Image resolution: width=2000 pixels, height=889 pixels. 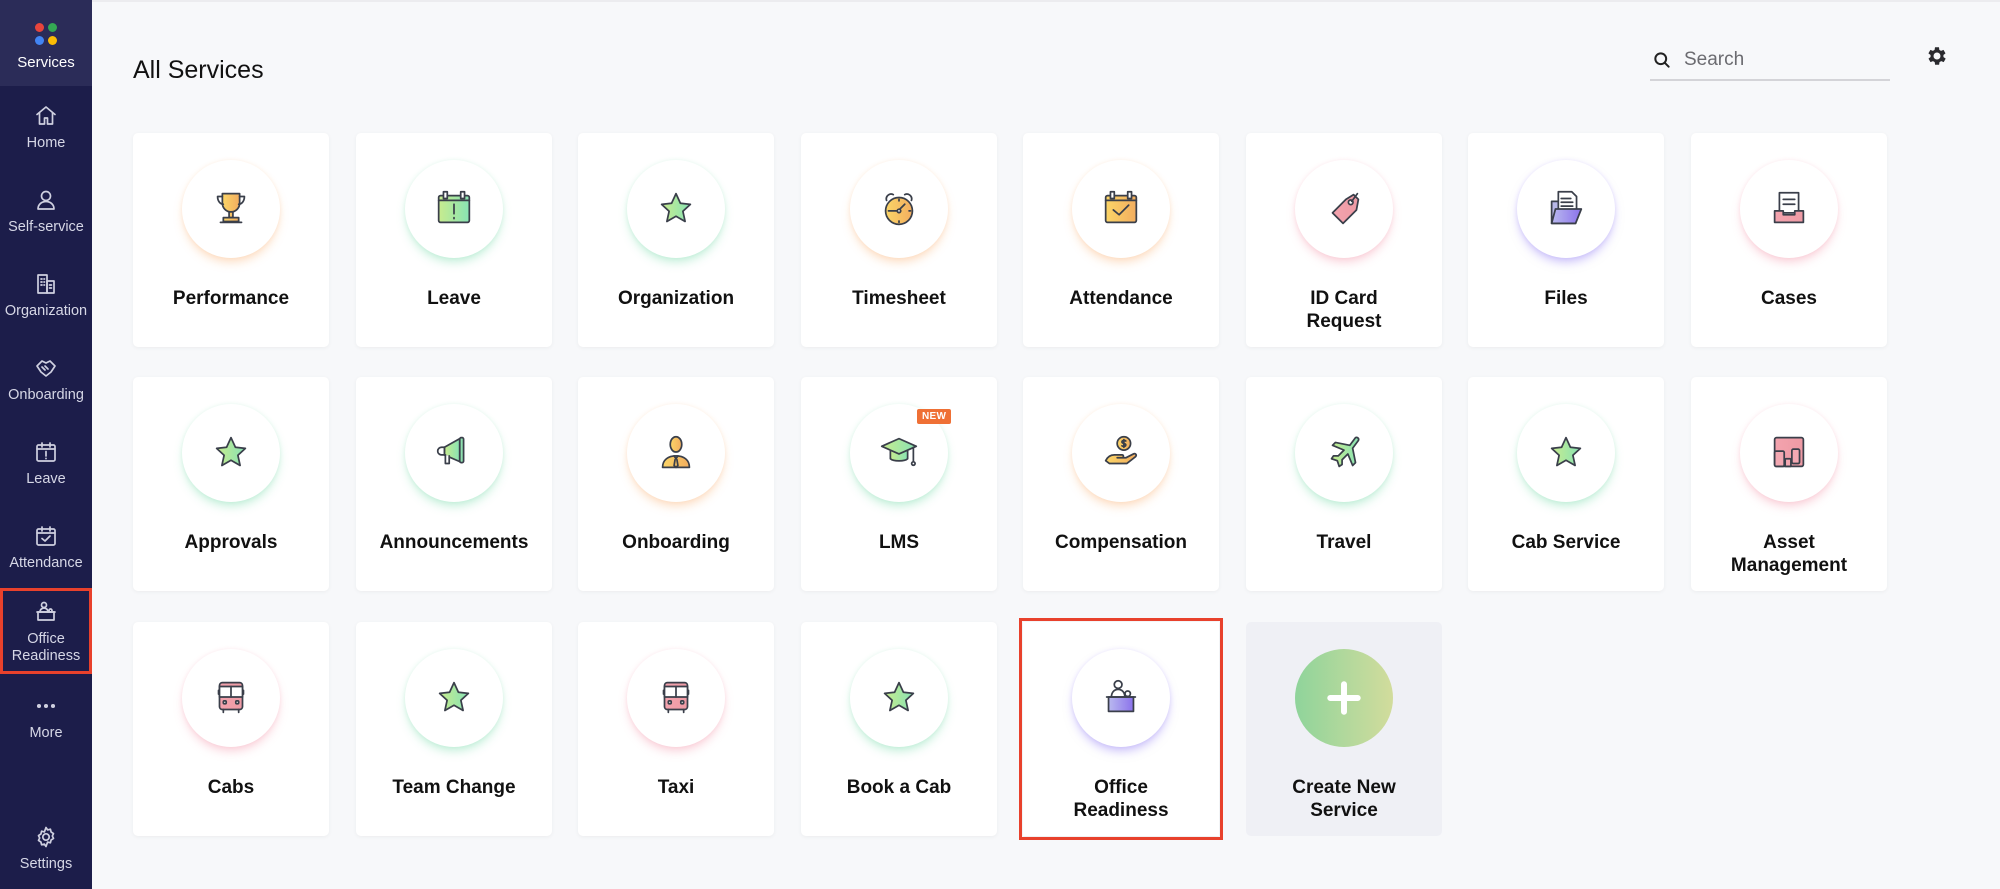 What do you see at coordinates (676, 240) in the screenshot?
I see `service-card-organization: Organization` at bounding box center [676, 240].